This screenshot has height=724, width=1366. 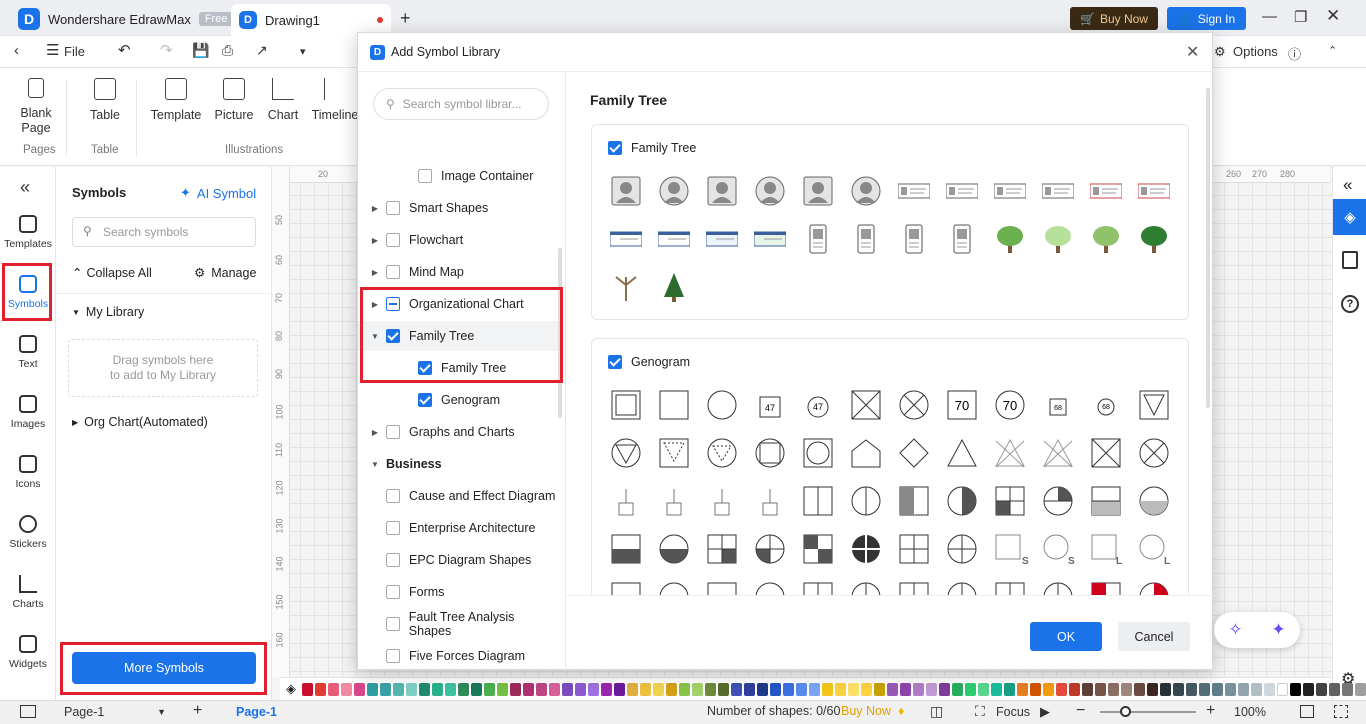 I want to click on my-library-drop-area: Drag symbols here to add to My Library, so click(x=163, y=368).